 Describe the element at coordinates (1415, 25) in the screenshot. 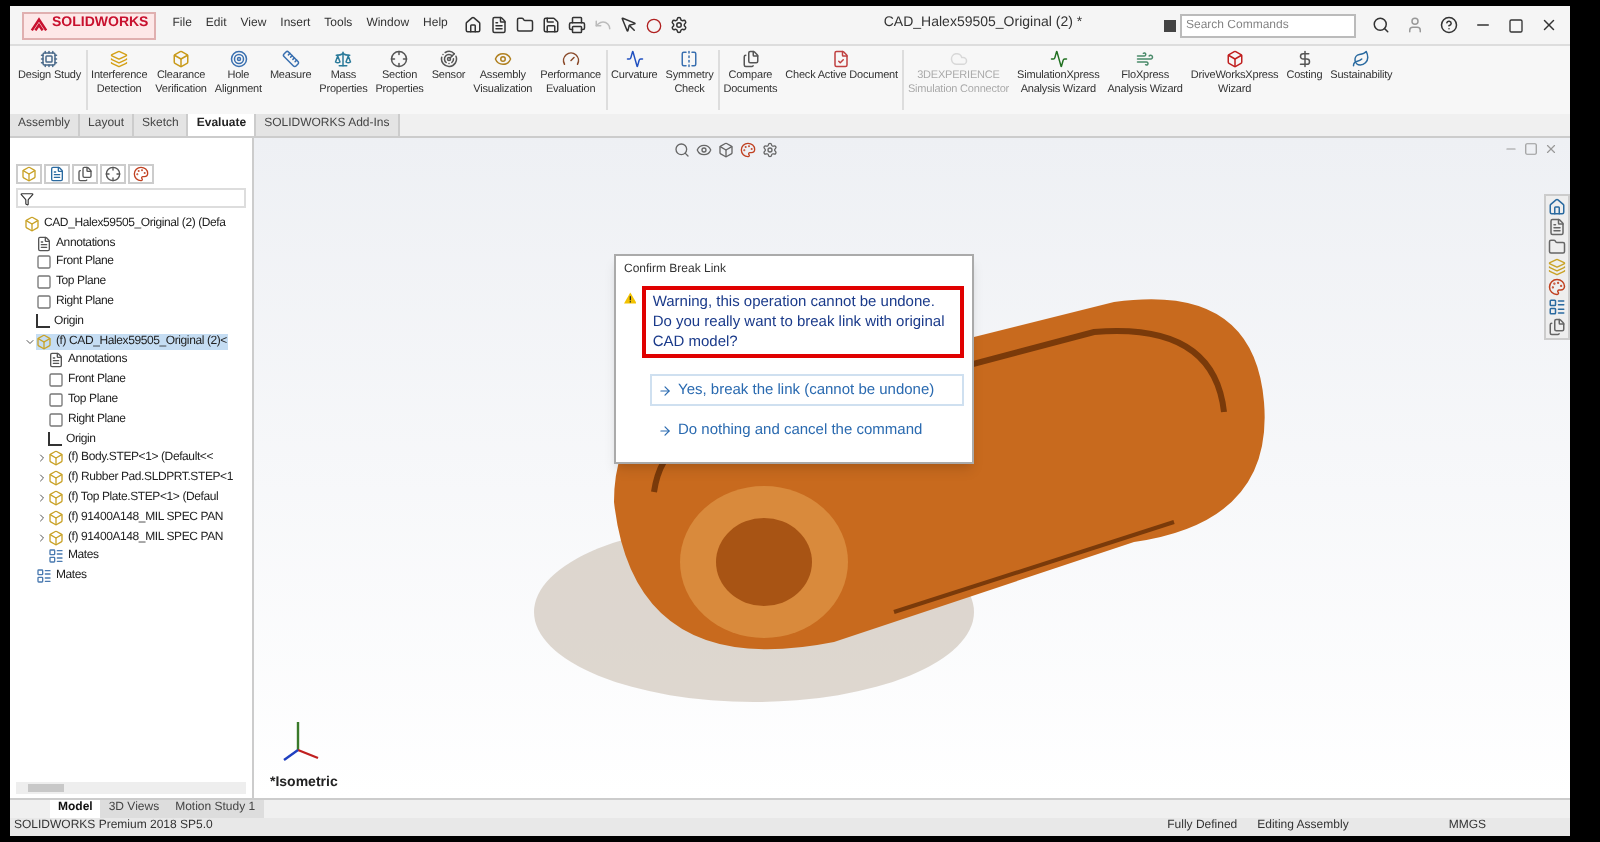

I see `user-icon` at that location.